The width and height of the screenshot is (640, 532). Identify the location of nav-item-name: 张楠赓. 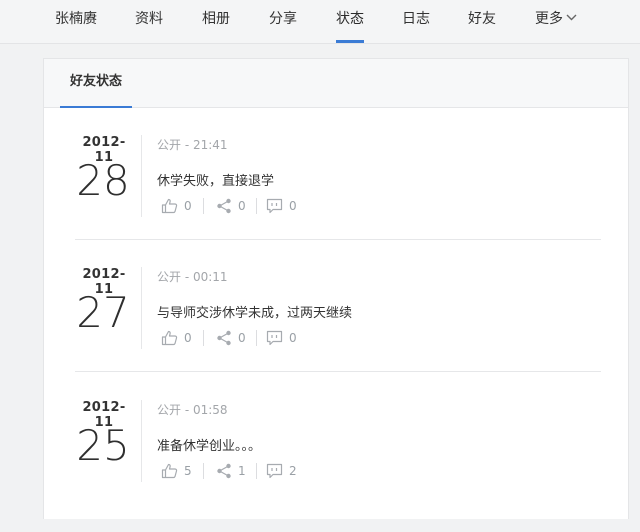
(76, 21).